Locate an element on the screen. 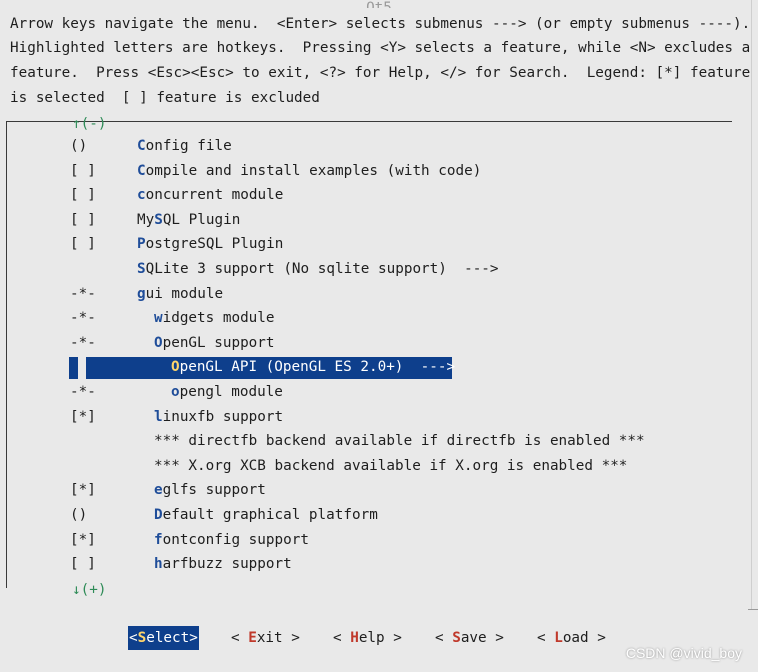 This screenshot has width=758, height=672. exit-button: < Exit > is located at coordinates (265, 638).